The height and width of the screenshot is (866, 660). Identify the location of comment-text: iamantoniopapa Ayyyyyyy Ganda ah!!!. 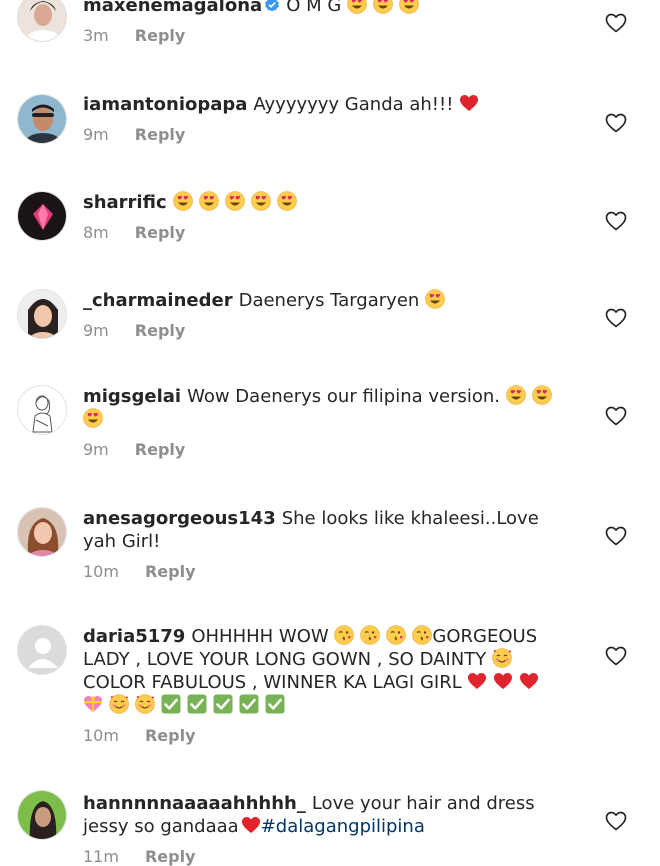
(328, 104).